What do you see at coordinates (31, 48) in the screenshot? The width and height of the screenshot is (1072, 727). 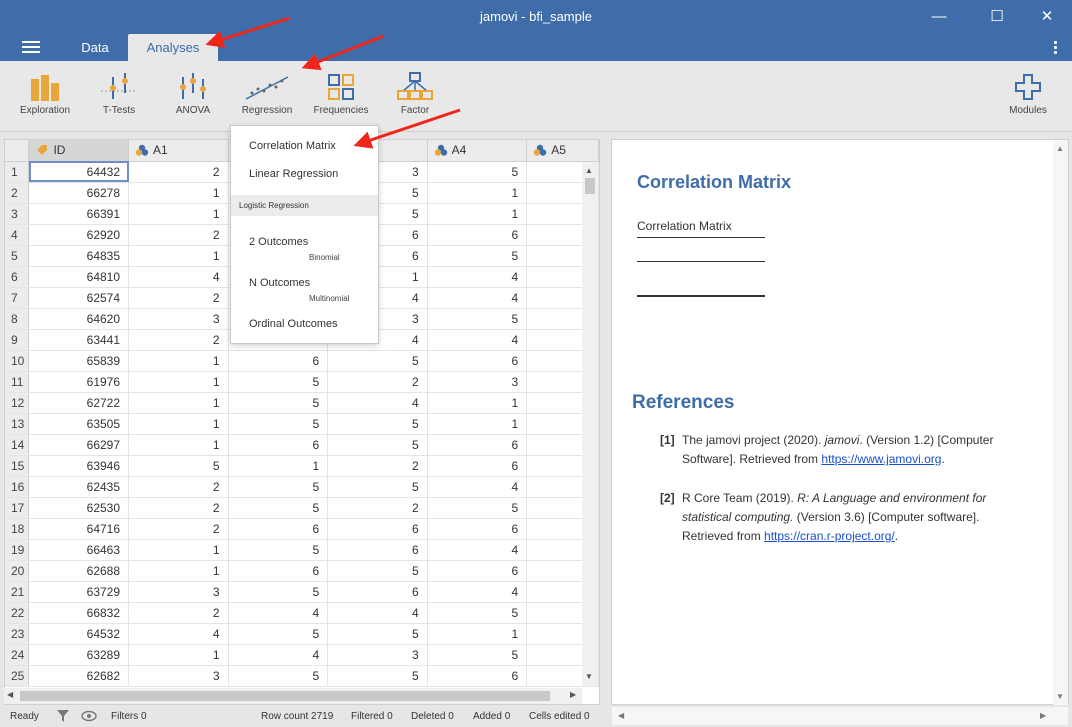 I see `hamburger-menu-icon` at bounding box center [31, 48].